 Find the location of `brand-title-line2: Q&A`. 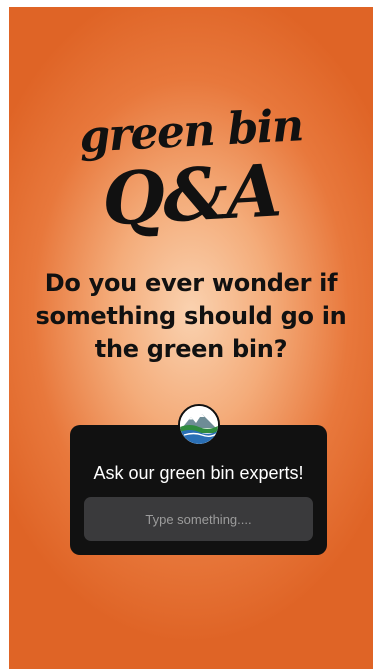

brand-title-line2: Q&A is located at coordinates (191, 194).